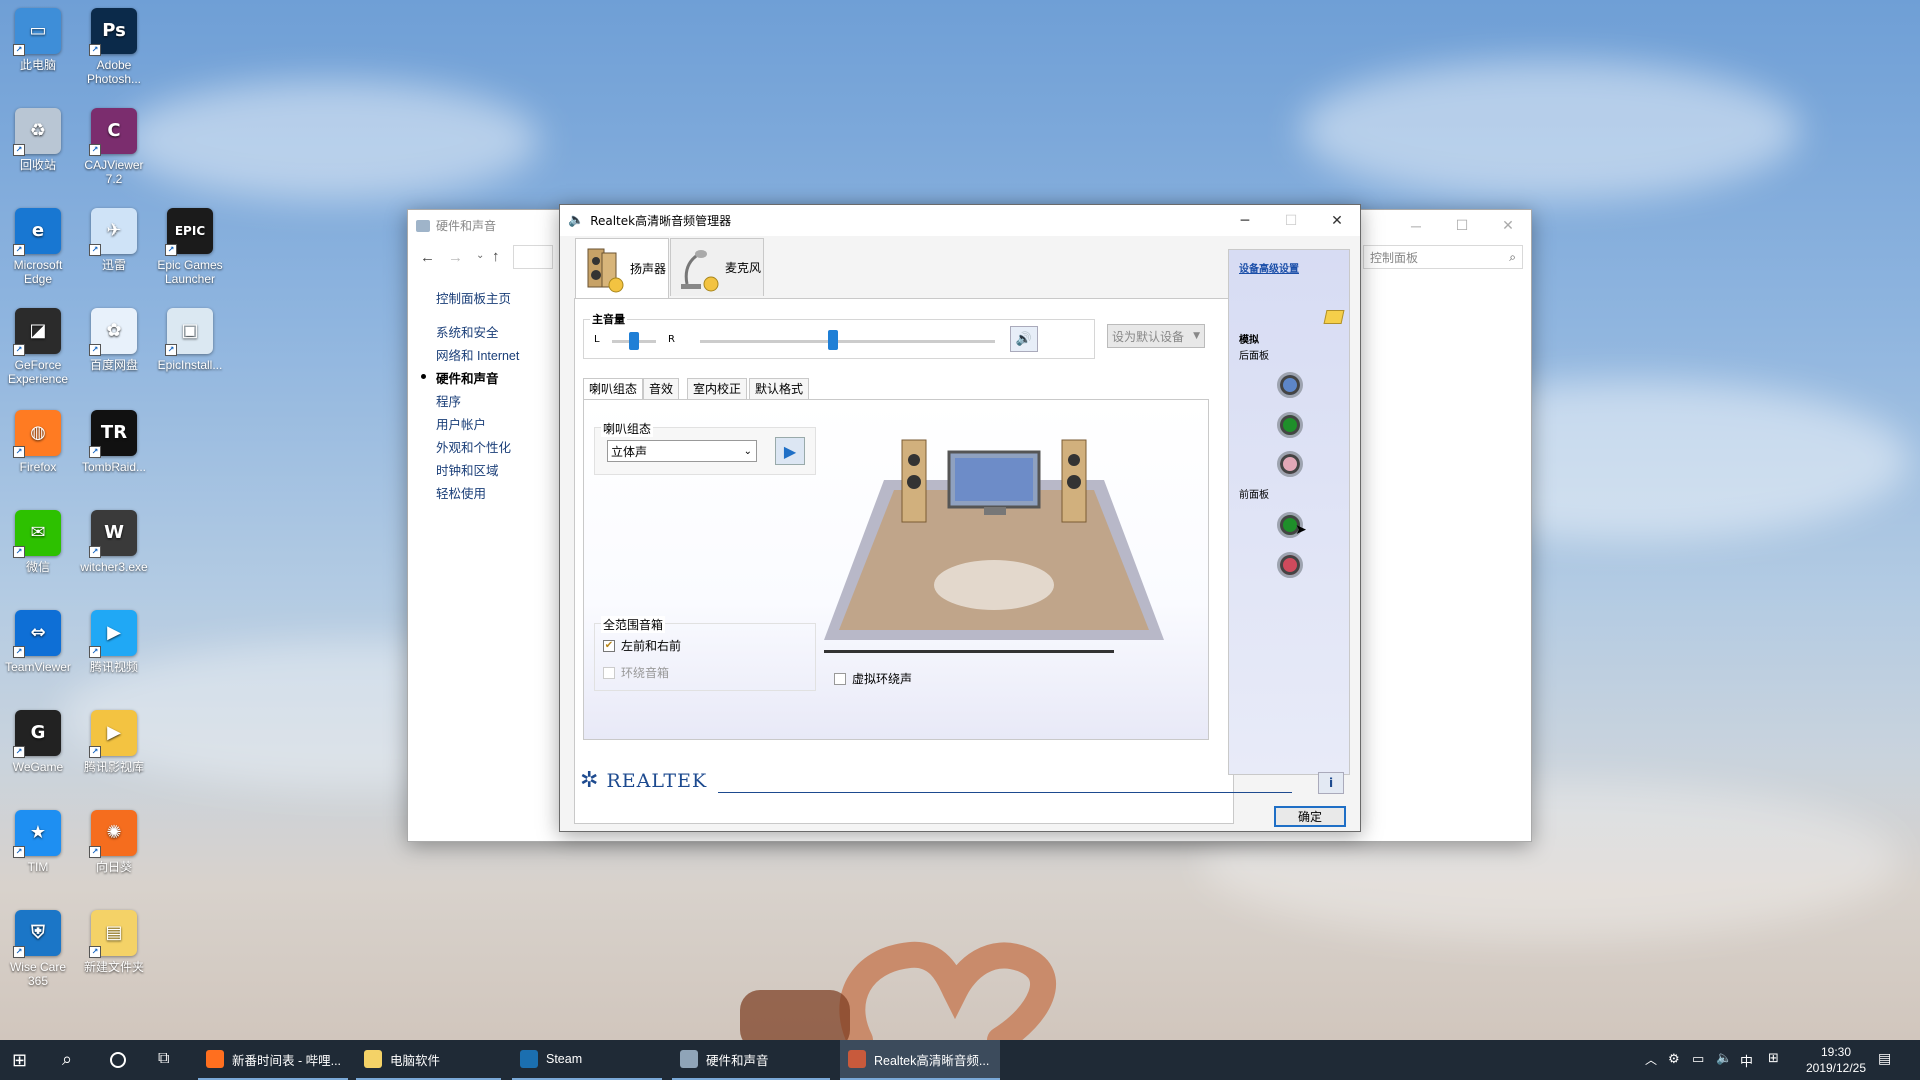 This screenshot has height=1080, width=1920. I want to click on show-hidden-icons-icon: ︿, so click(1651, 1059).